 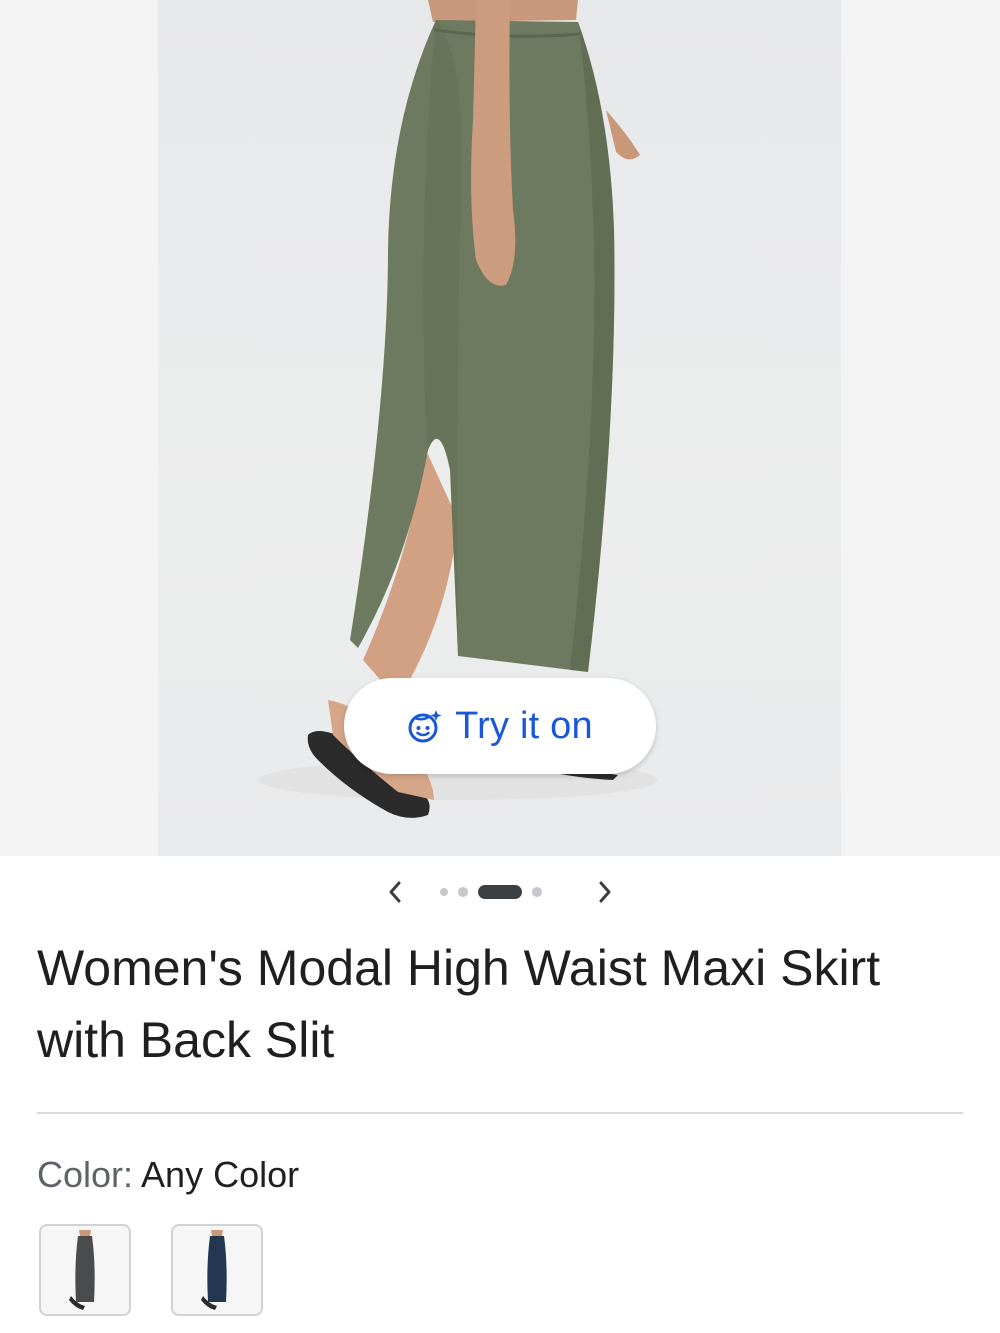 I want to click on previous-image-button, so click(x=395, y=892).